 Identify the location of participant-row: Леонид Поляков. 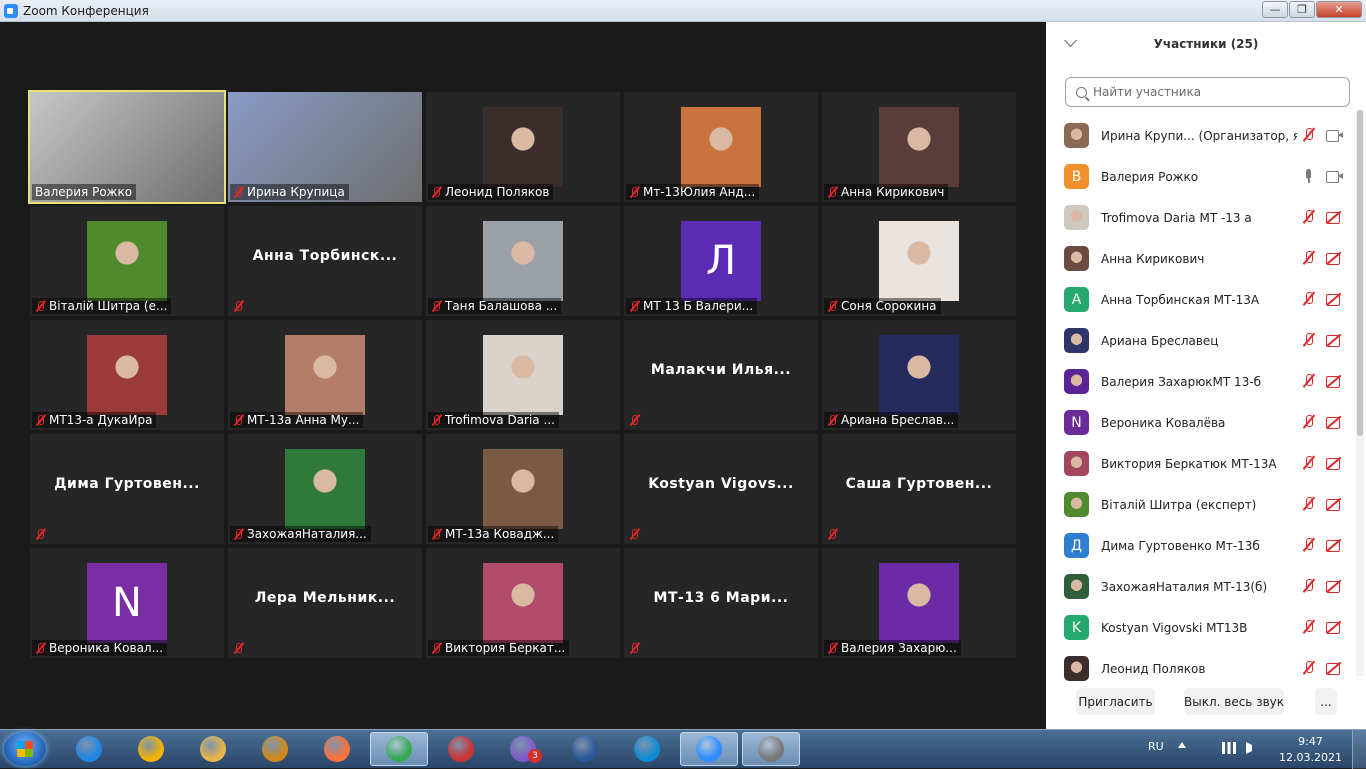
(1201, 668).